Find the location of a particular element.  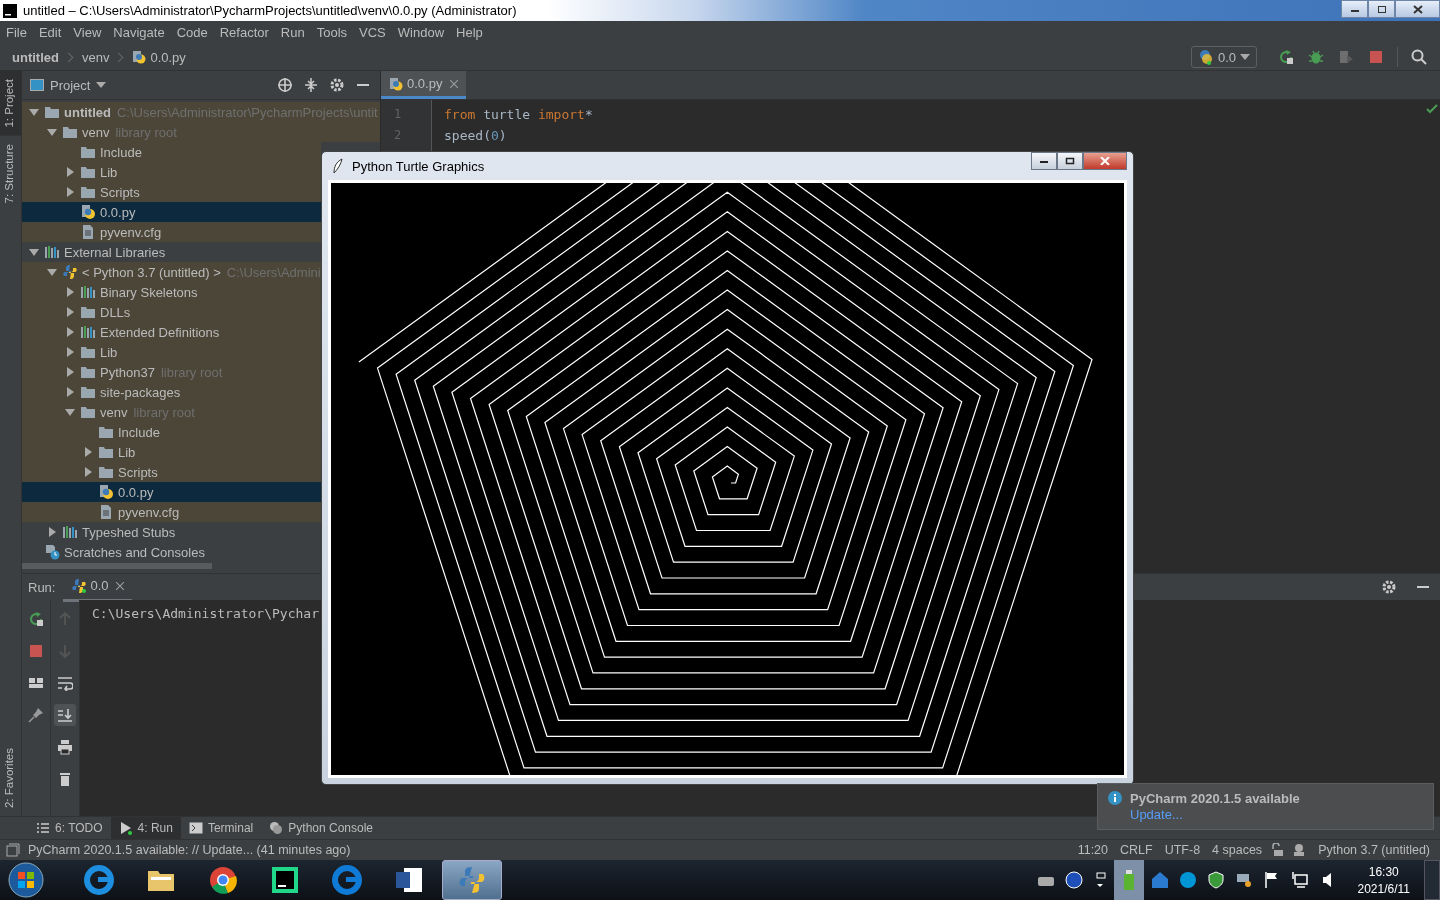

status-item: CRLF is located at coordinates (1136, 850).